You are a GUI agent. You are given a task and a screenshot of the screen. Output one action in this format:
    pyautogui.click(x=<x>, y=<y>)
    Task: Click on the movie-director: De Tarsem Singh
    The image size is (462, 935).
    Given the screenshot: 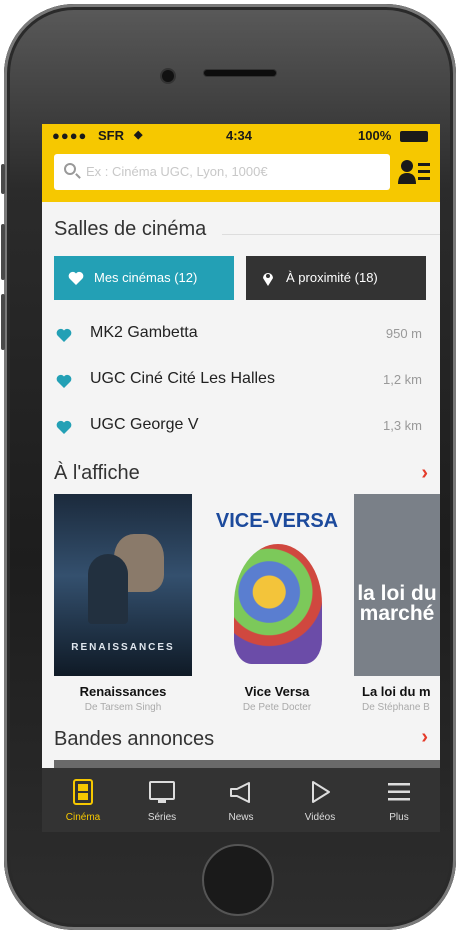 What is the action you would take?
    pyautogui.click(x=123, y=707)
    